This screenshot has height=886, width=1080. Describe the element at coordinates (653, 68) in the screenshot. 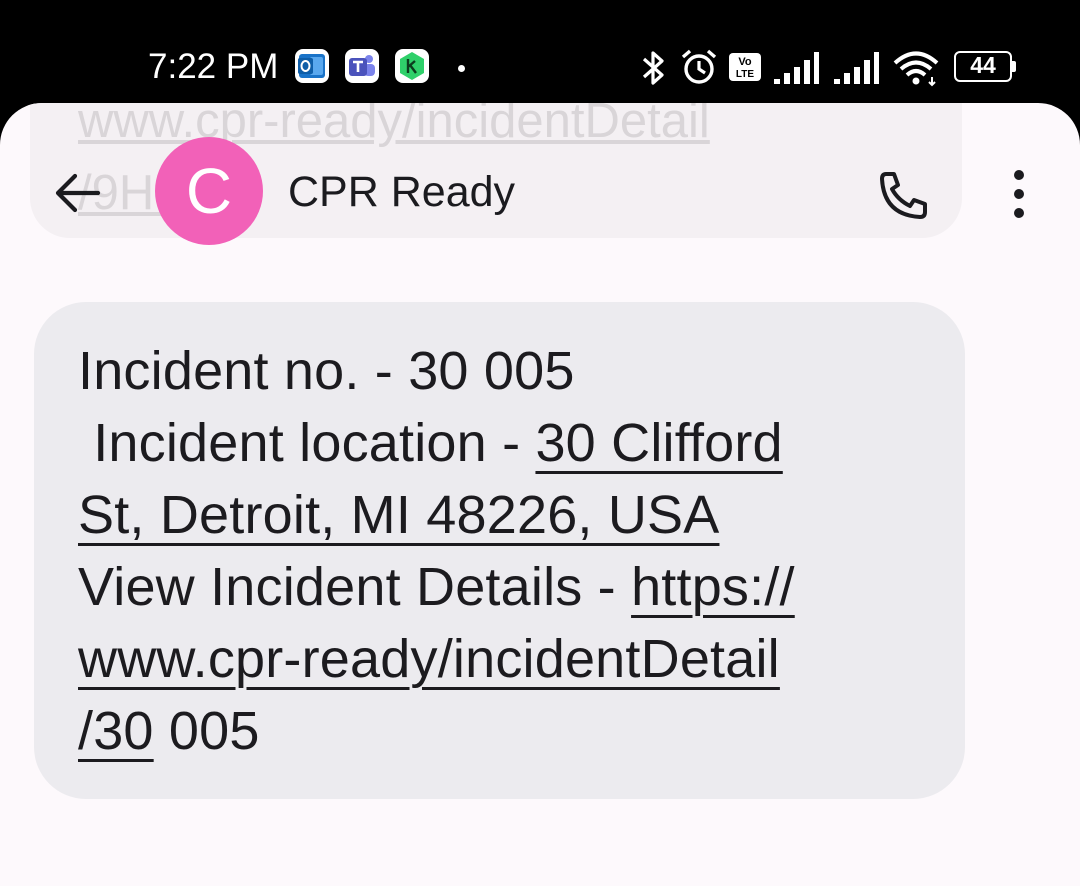

I see `bluetooth-icon` at that location.